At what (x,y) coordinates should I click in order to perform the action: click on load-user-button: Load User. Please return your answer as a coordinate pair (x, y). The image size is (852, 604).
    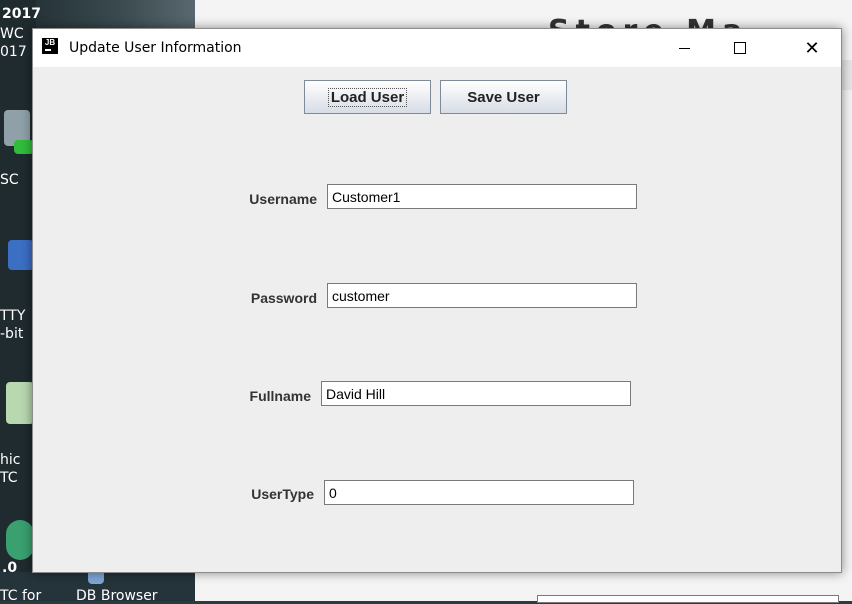
    Looking at the image, I should click on (367, 97).